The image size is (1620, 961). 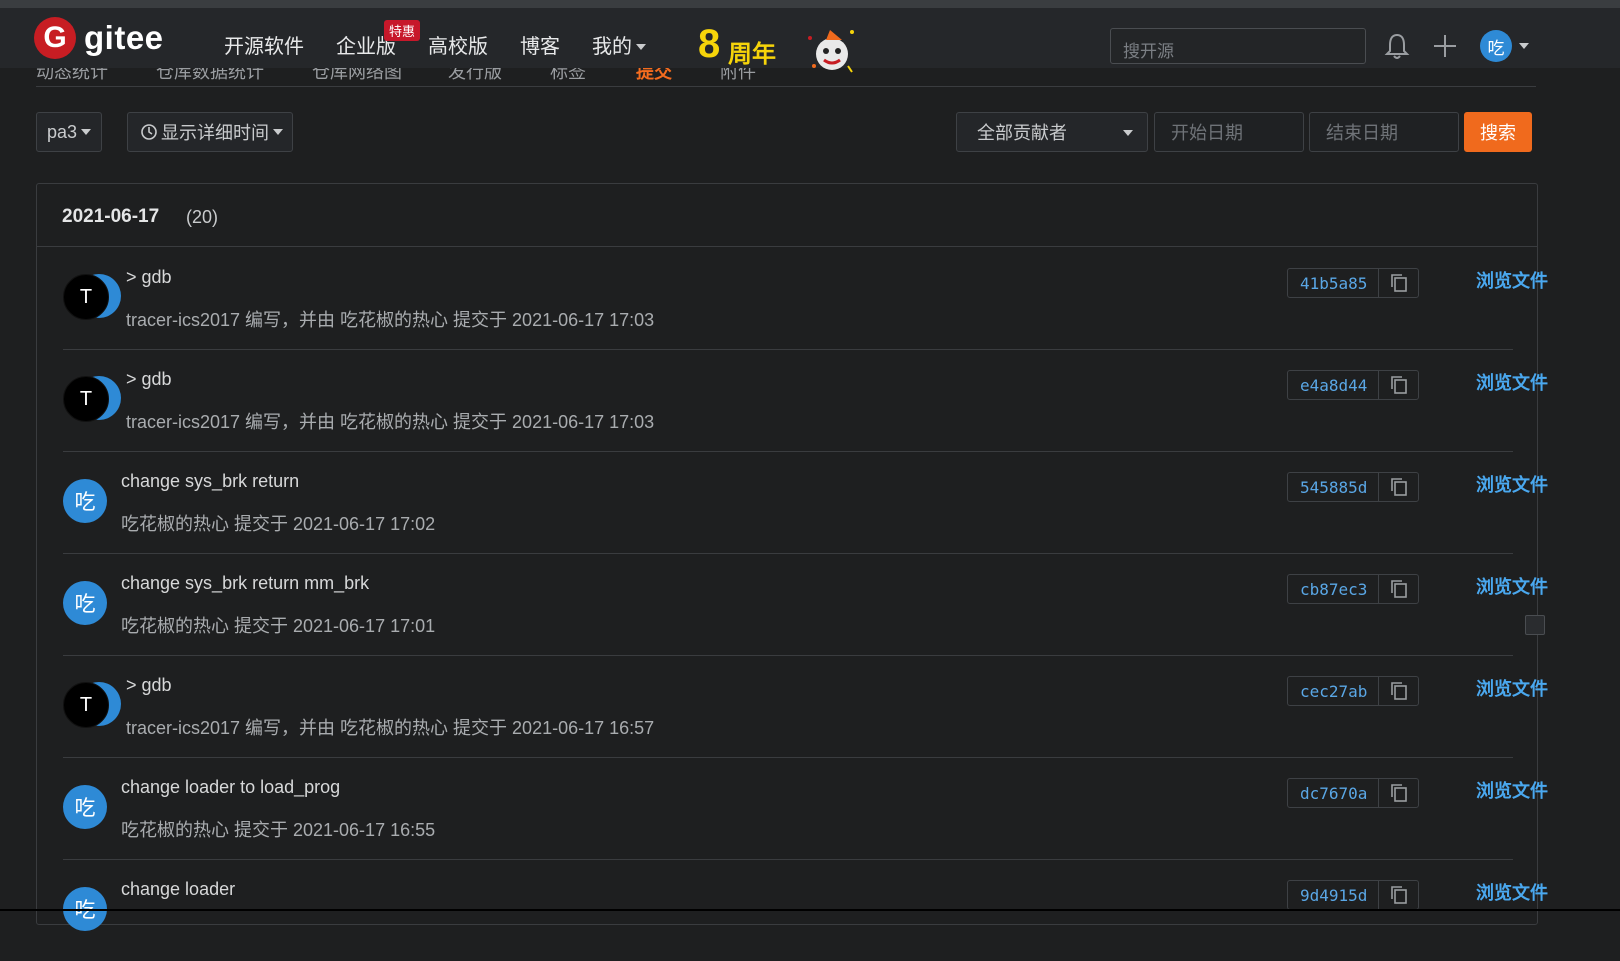 What do you see at coordinates (1535, 625) in the screenshot?
I see `select-checkbox` at bounding box center [1535, 625].